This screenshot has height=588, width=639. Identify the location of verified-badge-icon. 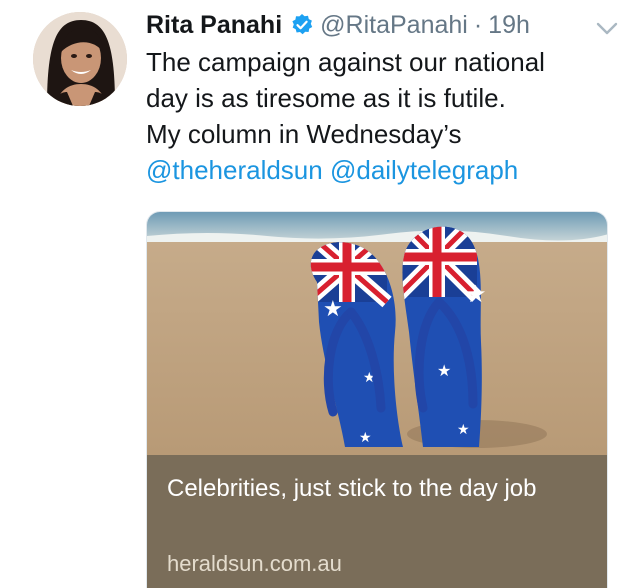
(302, 25).